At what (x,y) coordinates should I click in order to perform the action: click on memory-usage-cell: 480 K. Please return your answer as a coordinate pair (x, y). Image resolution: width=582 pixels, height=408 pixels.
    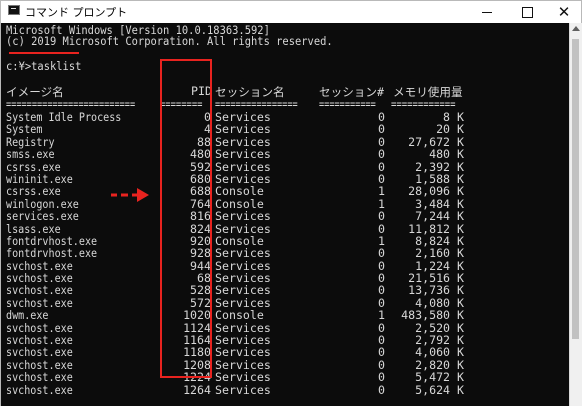
    Looking at the image, I should click on (446, 154).